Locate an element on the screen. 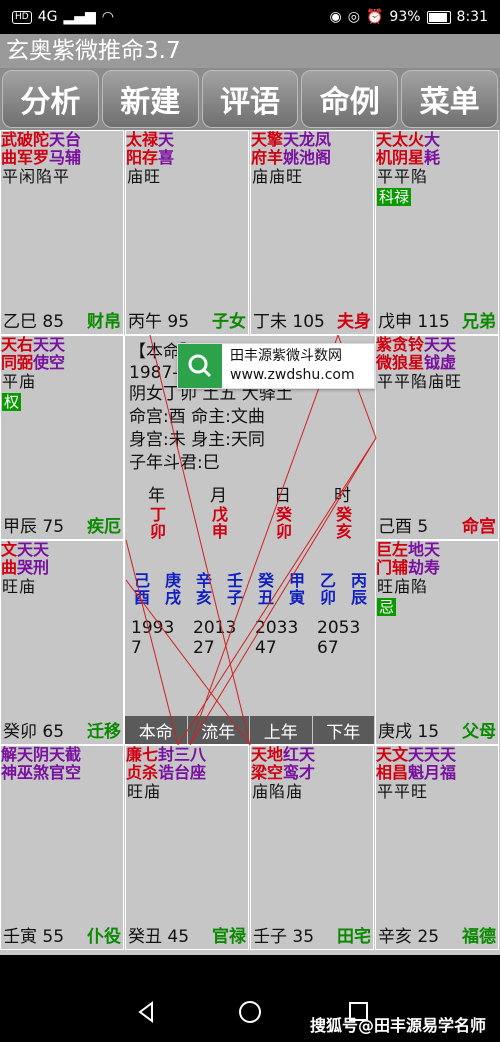  watermark: 搜狐号@田丰源易学名师 is located at coordinates (397, 1025).